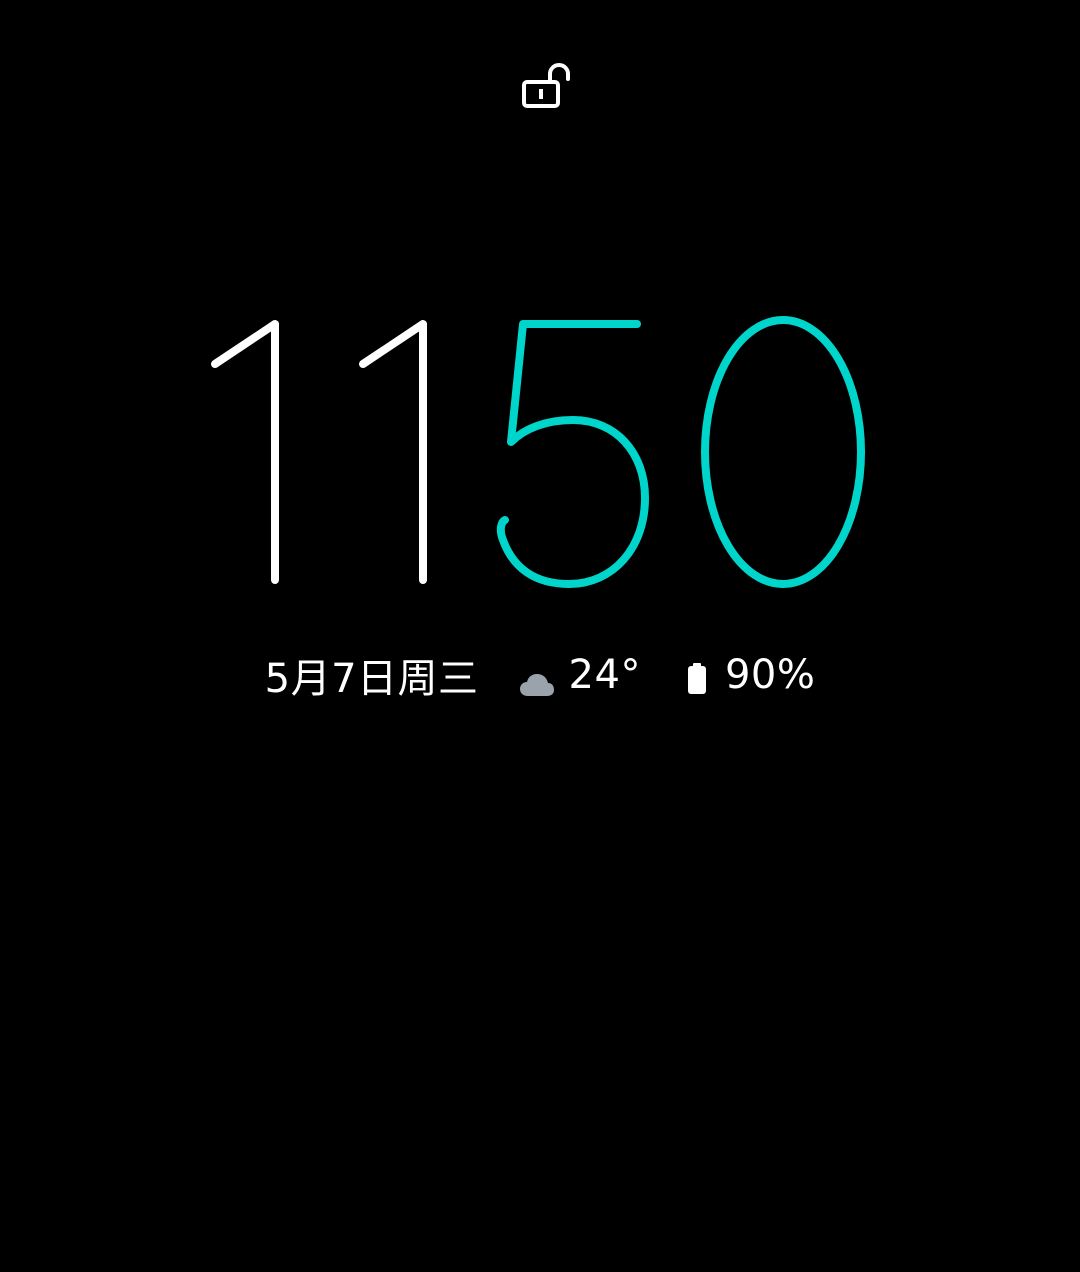  I want to click on battery-fill, so click(696, 680).